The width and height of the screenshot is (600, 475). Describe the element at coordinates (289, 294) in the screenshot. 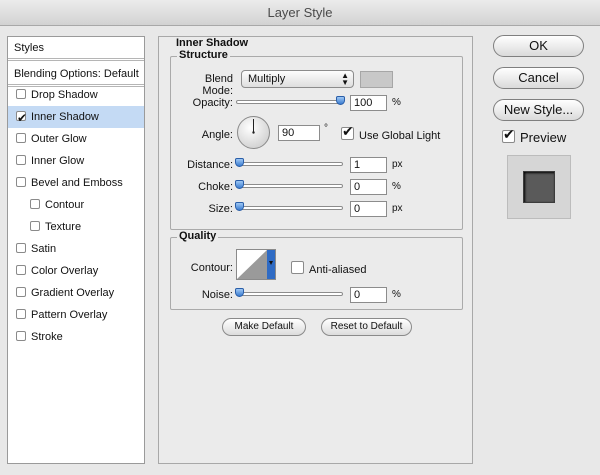

I see `noise-slider` at that location.